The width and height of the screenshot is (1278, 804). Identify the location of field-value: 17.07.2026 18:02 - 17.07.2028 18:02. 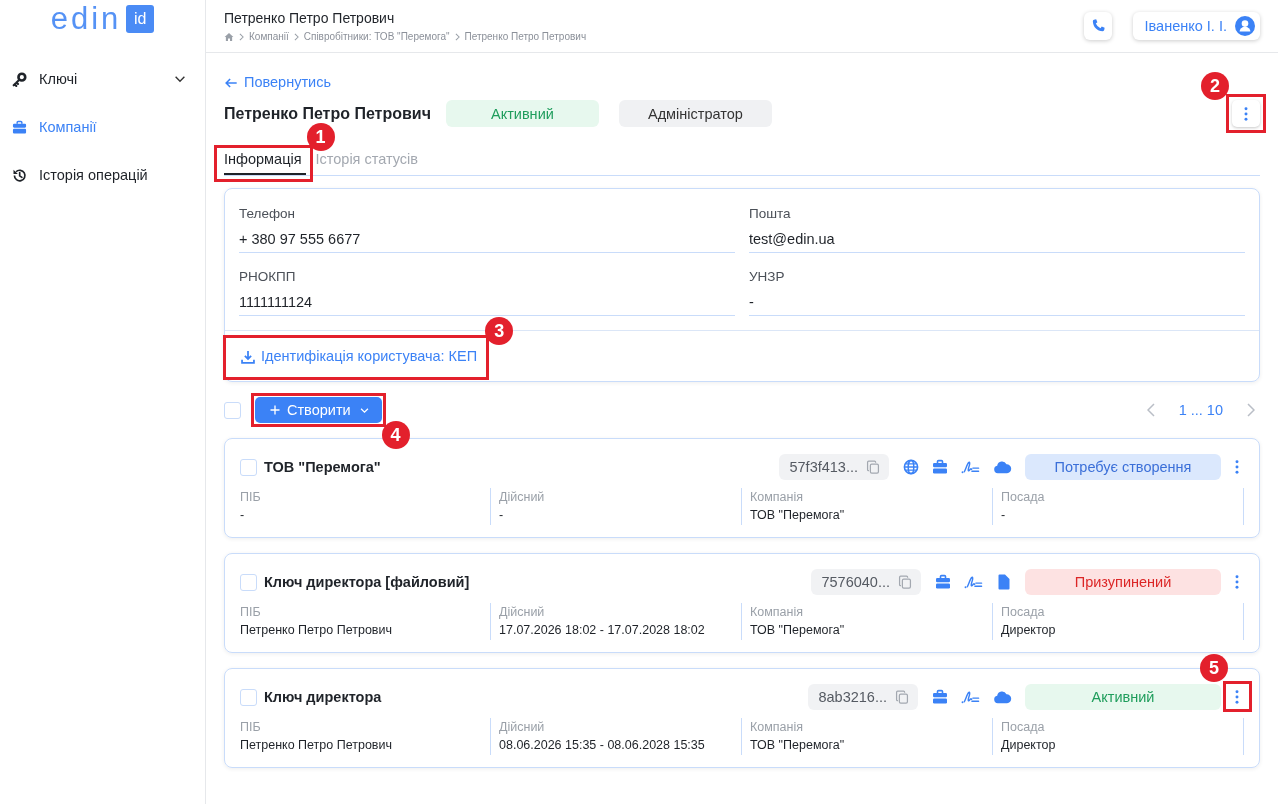
(602, 630).